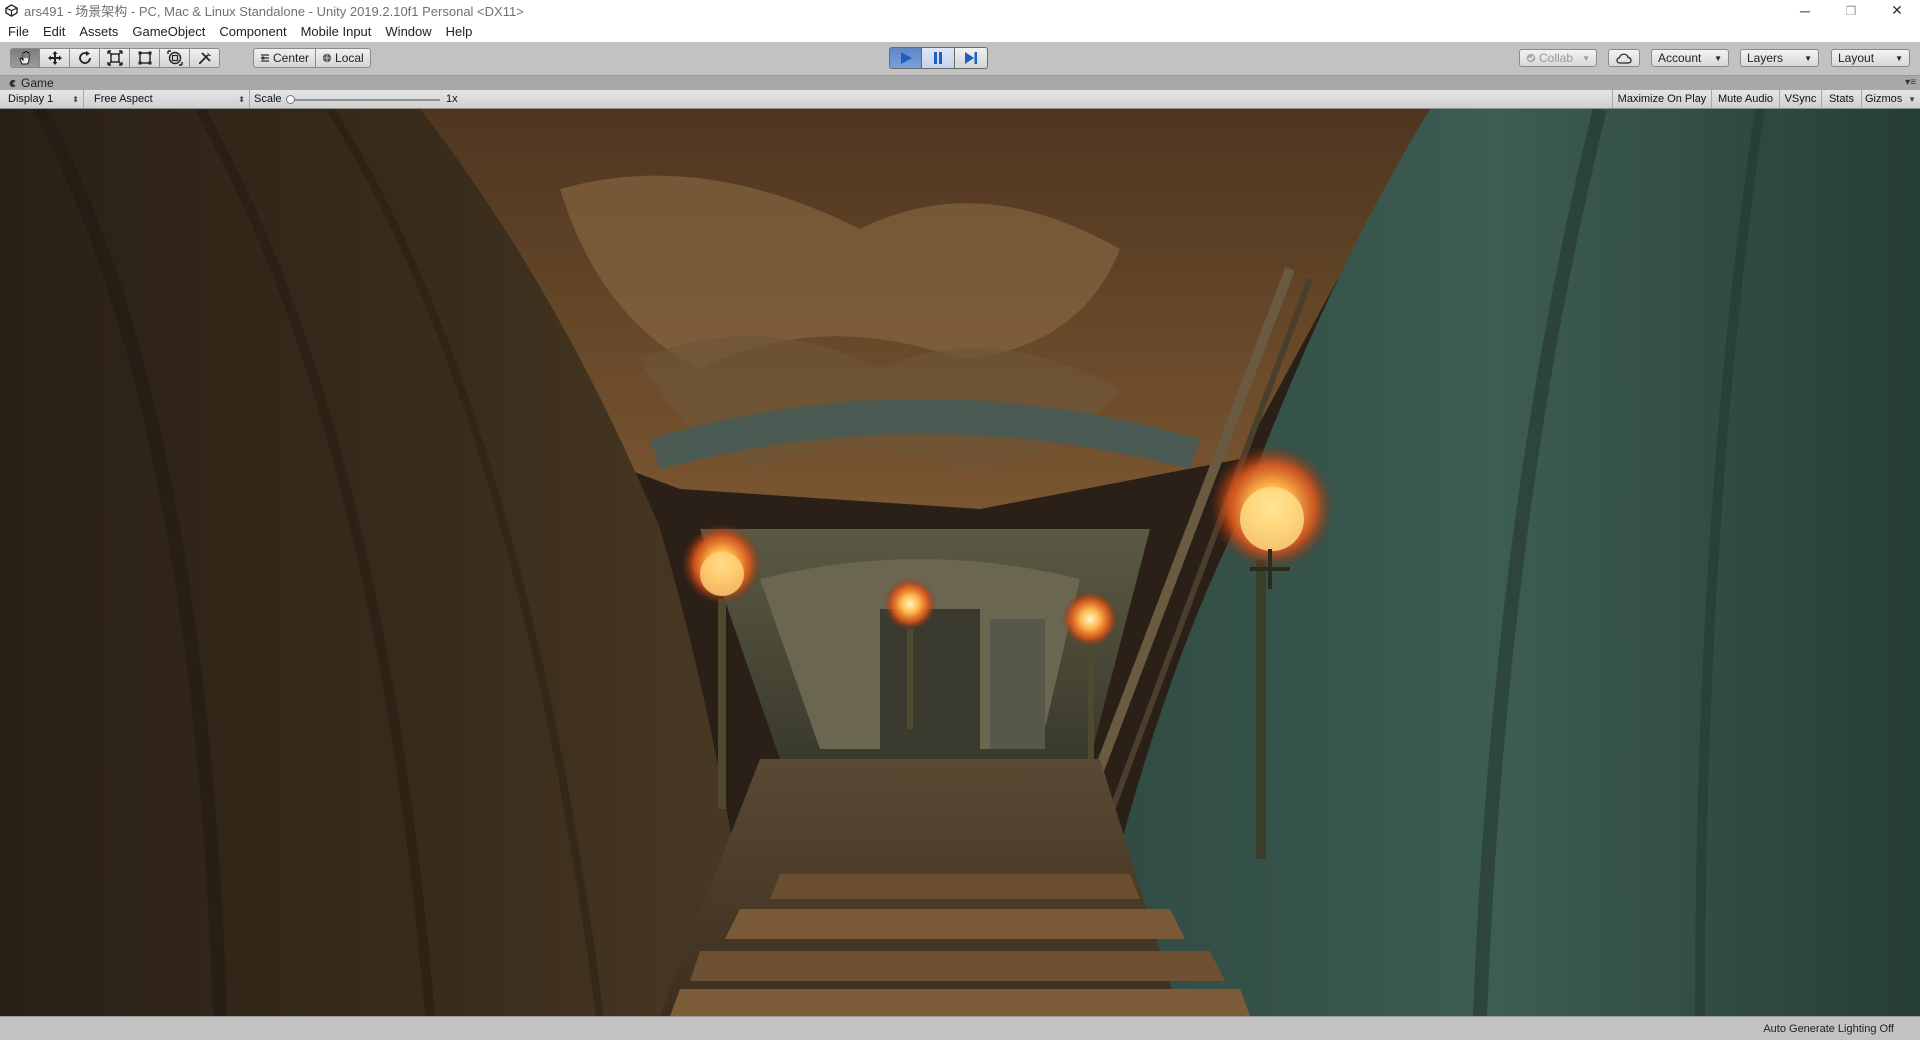 The width and height of the screenshot is (1920, 1040). I want to click on transform-icon, so click(174, 58).